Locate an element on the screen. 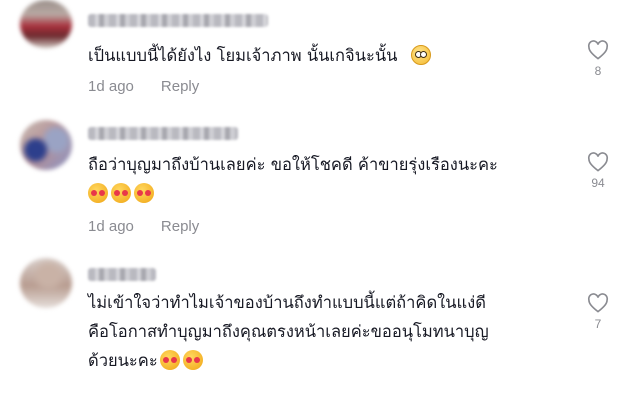 The width and height of the screenshot is (644, 411). like-count: 8 is located at coordinates (598, 71).